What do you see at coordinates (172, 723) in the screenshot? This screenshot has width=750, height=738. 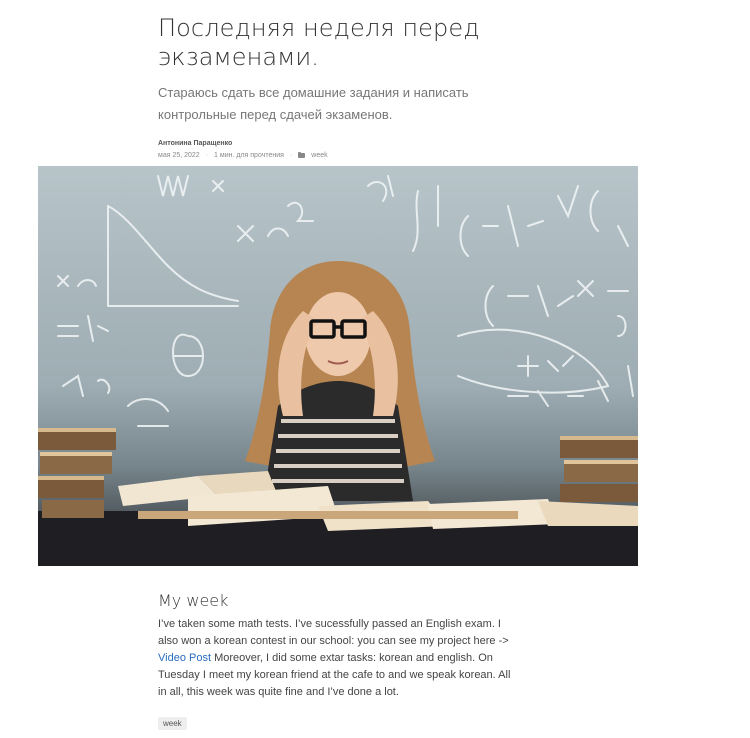 I see `tag-week: week` at bounding box center [172, 723].